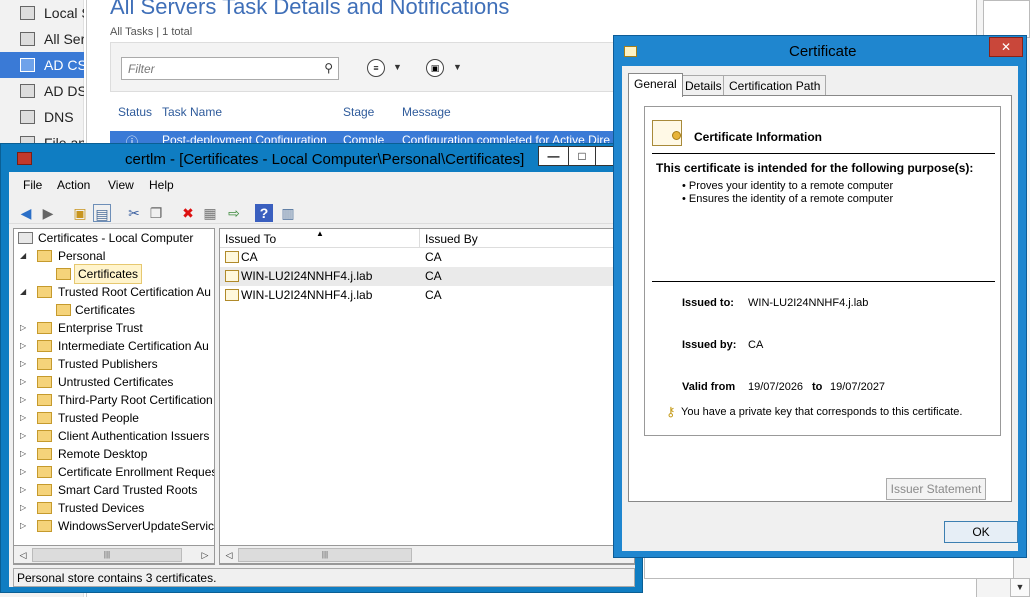  What do you see at coordinates (419, 238) in the screenshot?
I see `column-divider` at bounding box center [419, 238].